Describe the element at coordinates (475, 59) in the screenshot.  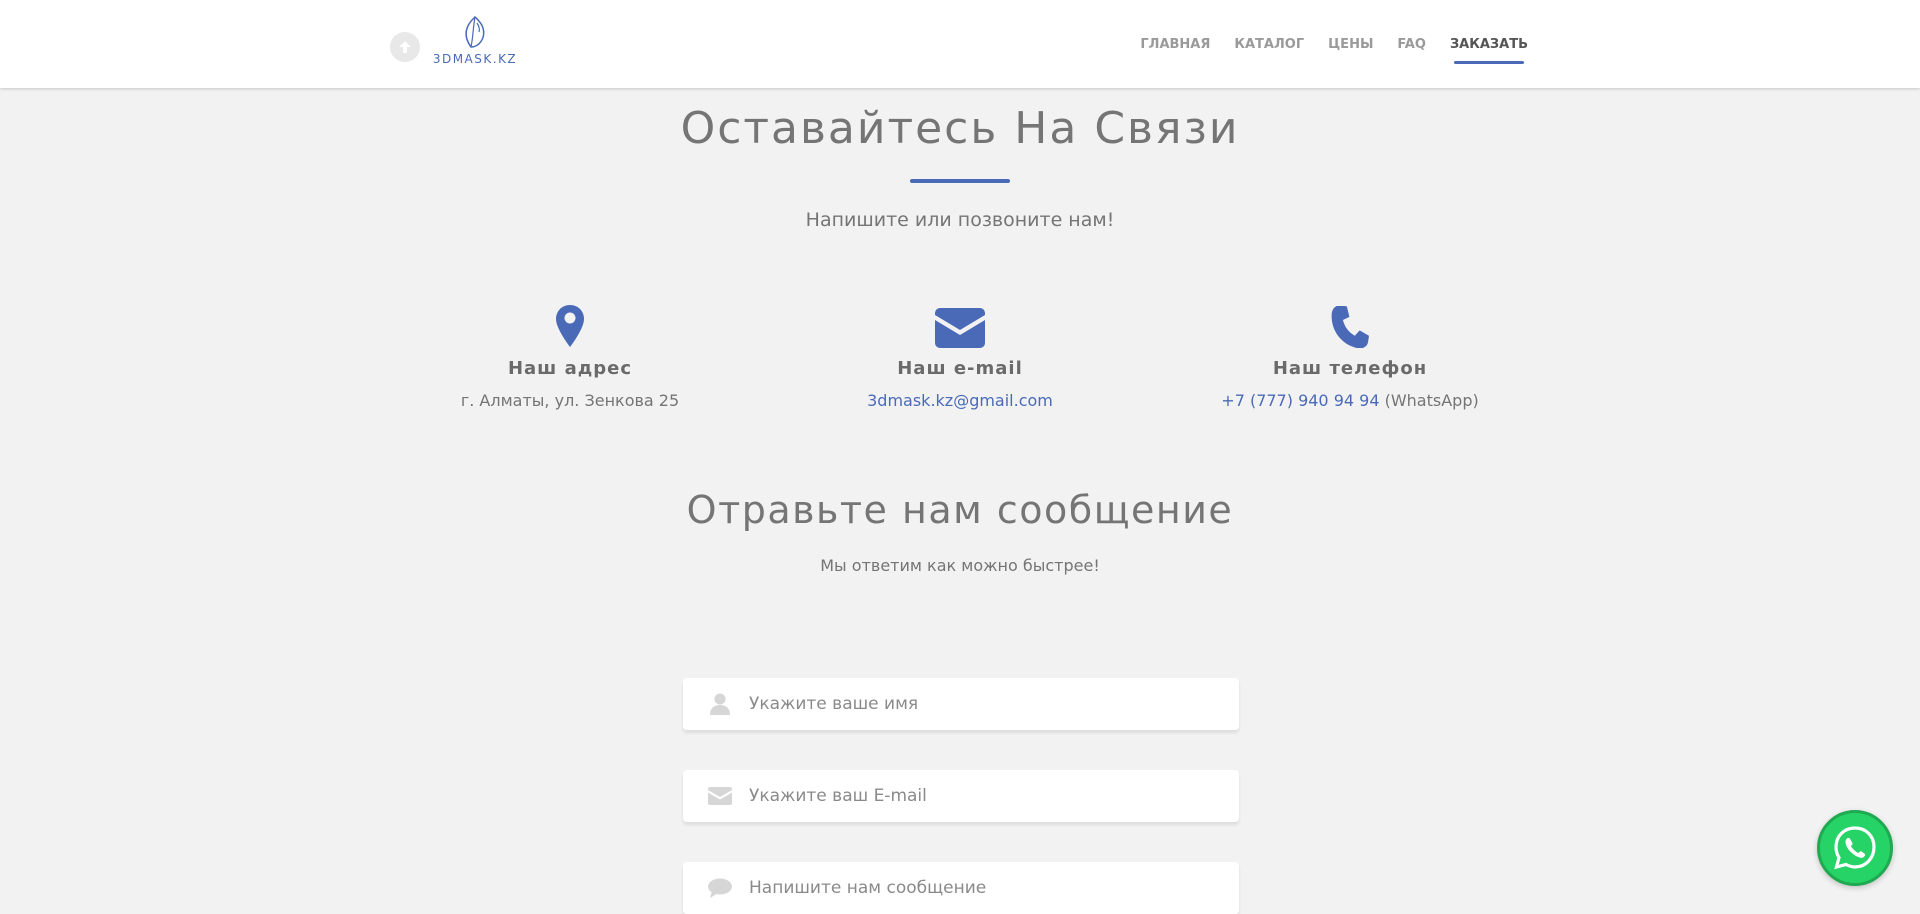
I see `logo-text: 3DMASK.KZ` at that location.